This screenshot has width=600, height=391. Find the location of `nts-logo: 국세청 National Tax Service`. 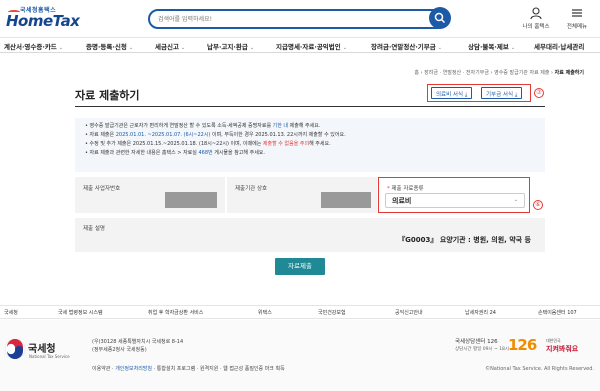

nts-logo: 국세청 National Tax Service is located at coordinates (37, 350).